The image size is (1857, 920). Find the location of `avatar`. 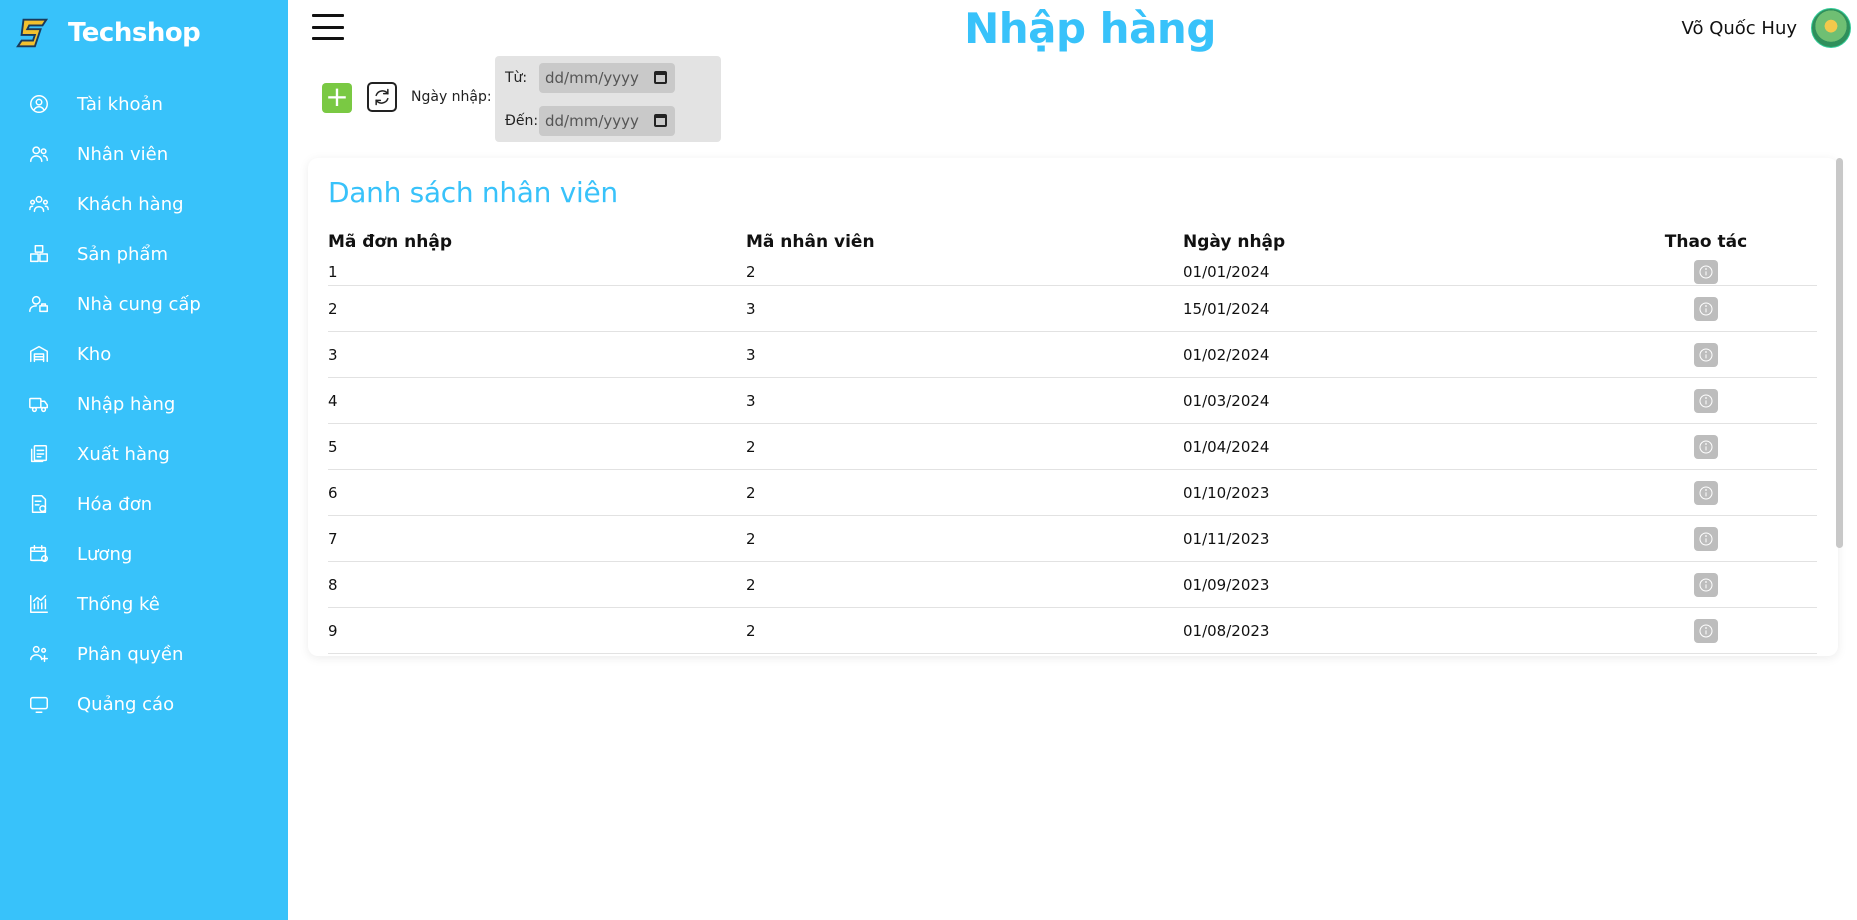

avatar is located at coordinates (1831, 28).